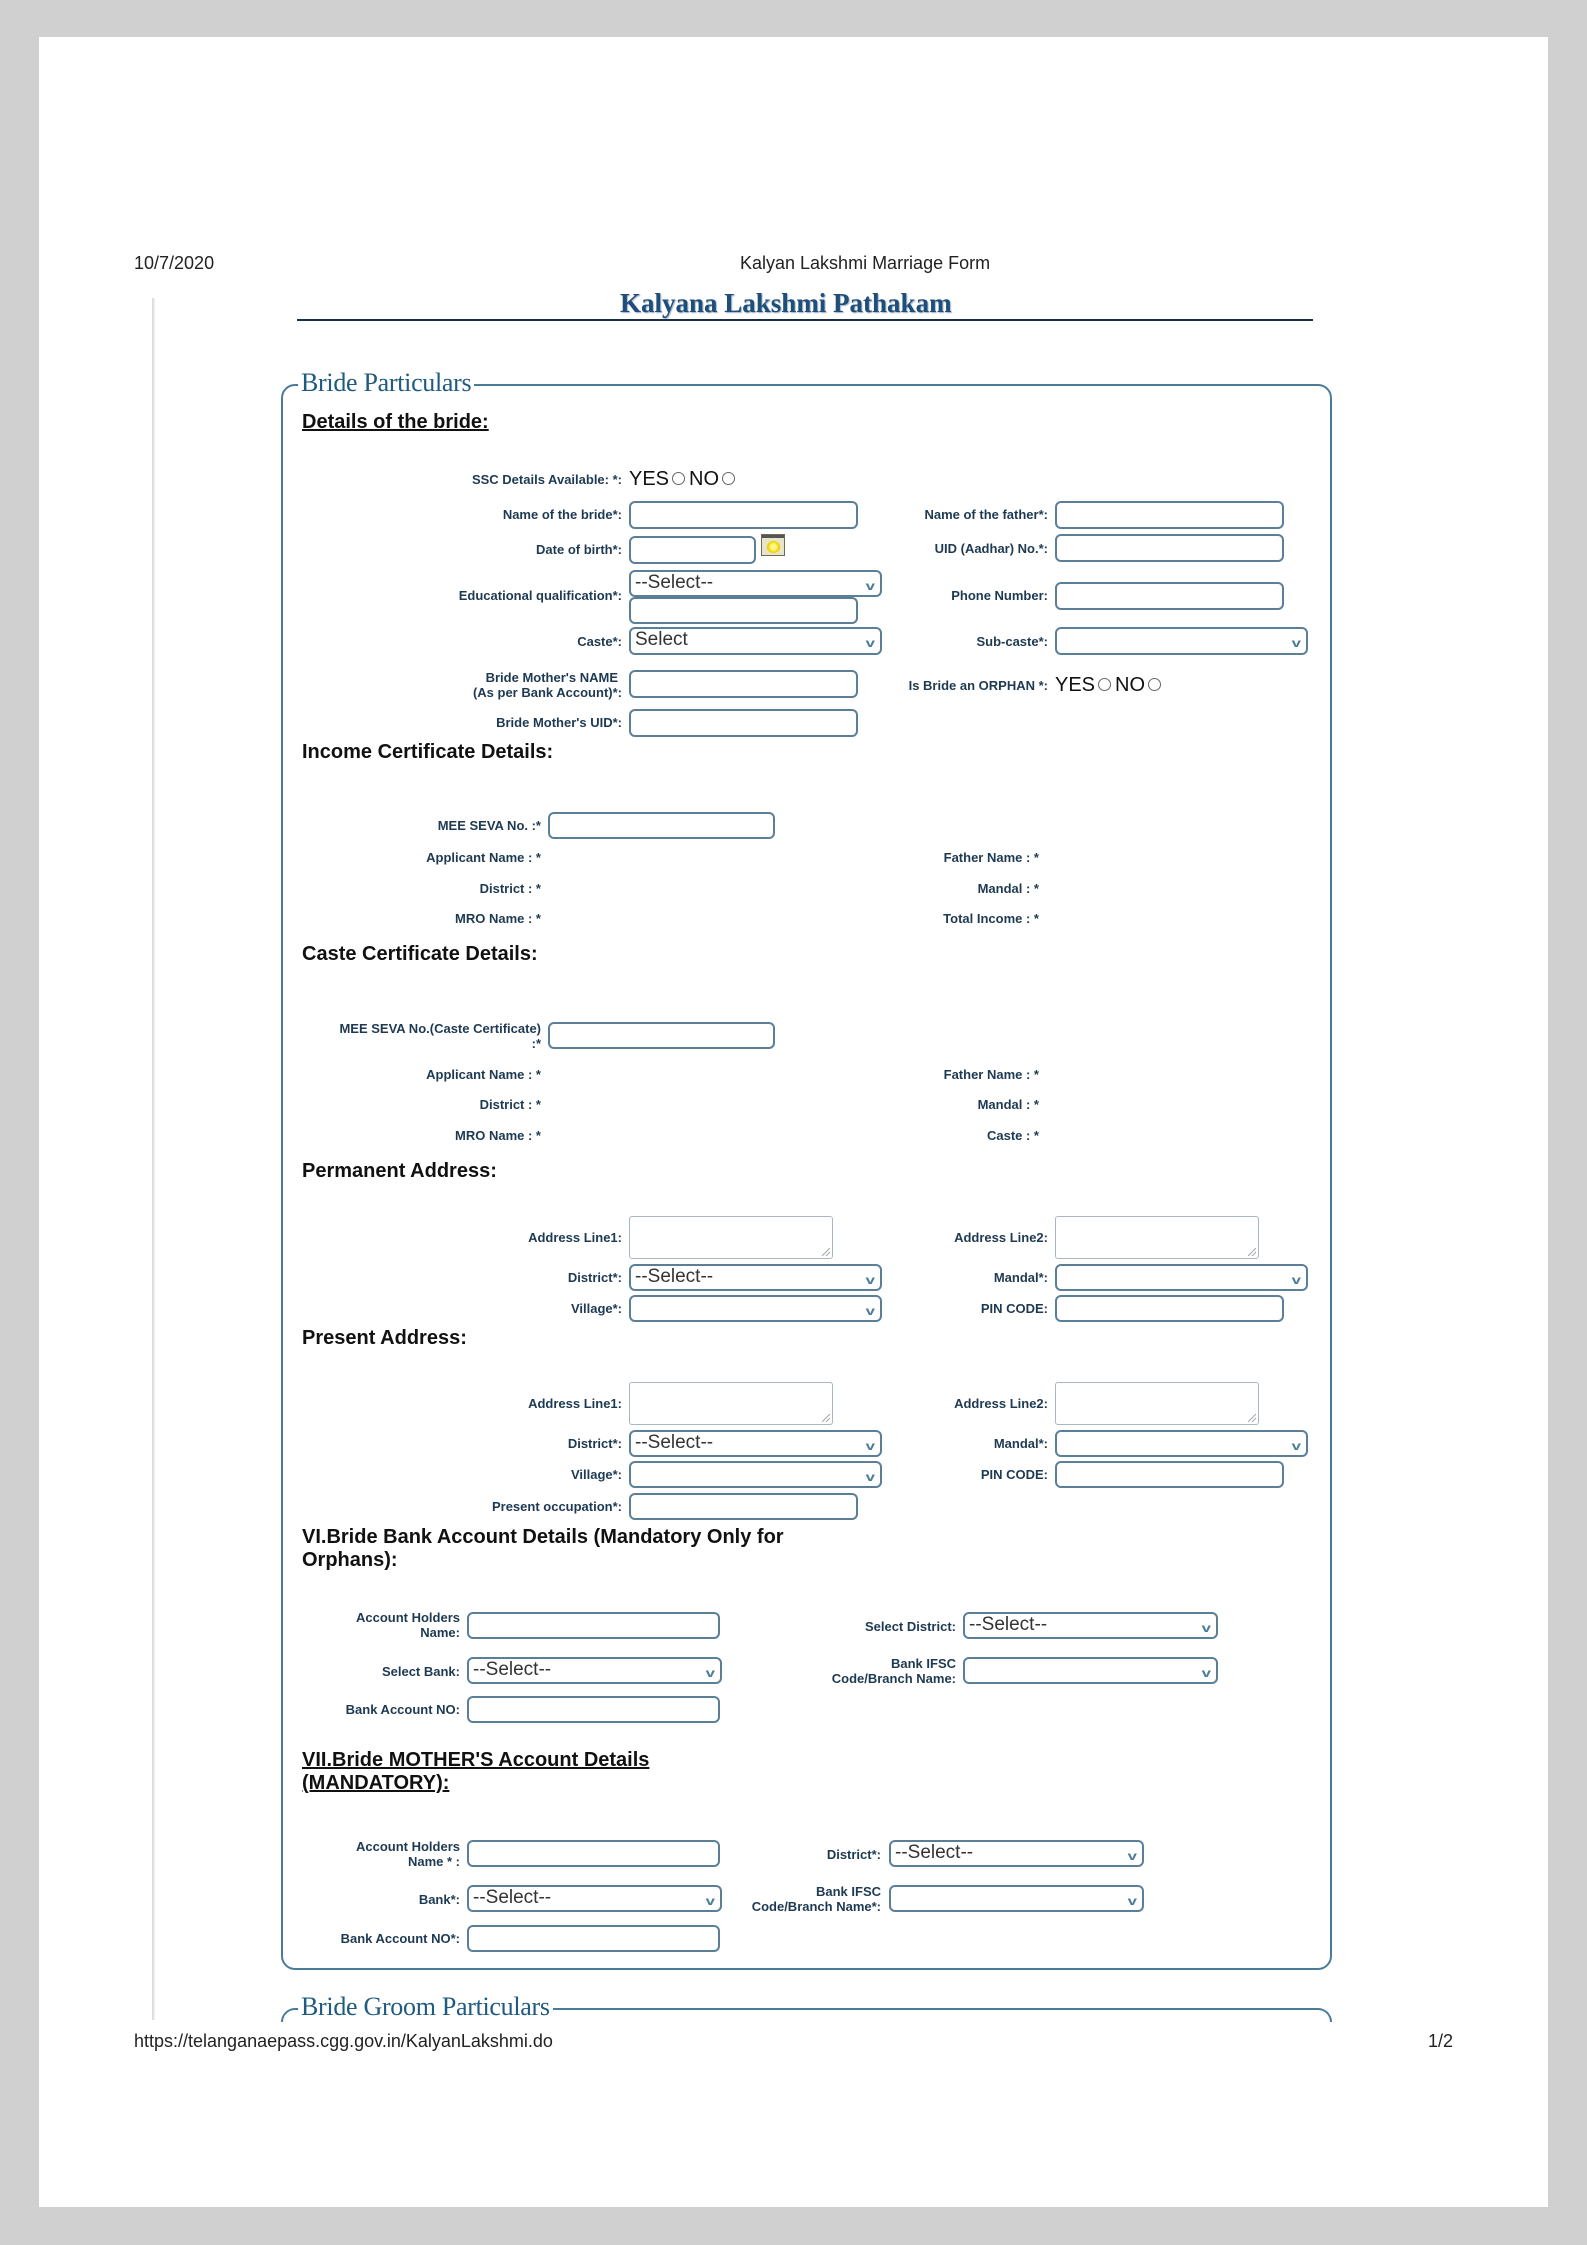 The image size is (1587, 2245). What do you see at coordinates (1157, 1237) in the screenshot?
I see `perm-line2-textarea` at bounding box center [1157, 1237].